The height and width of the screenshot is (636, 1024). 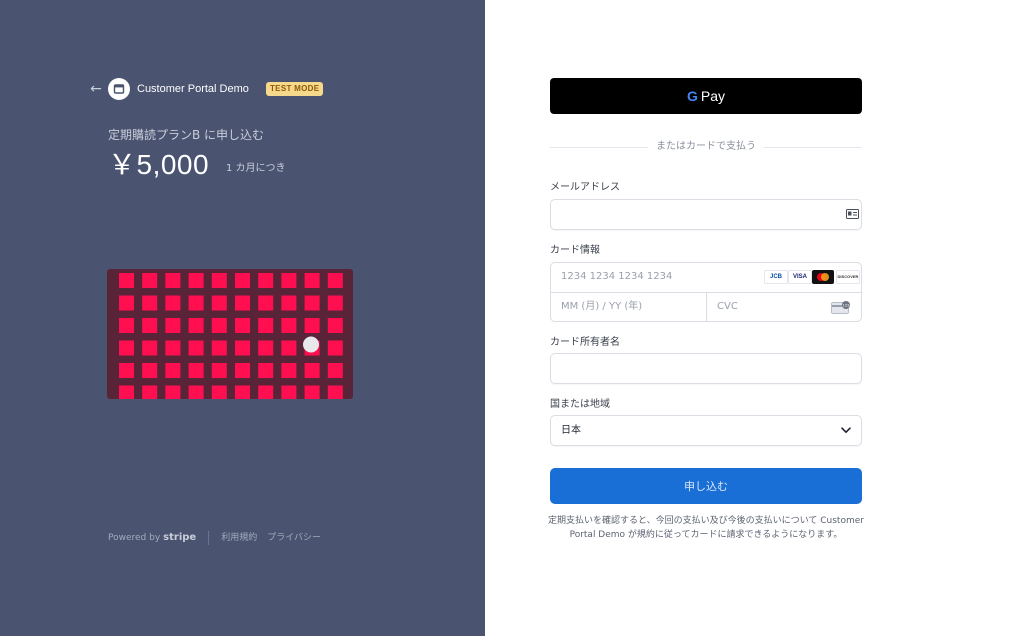 I want to click on subscribe-button-label: 申し込む, so click(x=706, y=486).